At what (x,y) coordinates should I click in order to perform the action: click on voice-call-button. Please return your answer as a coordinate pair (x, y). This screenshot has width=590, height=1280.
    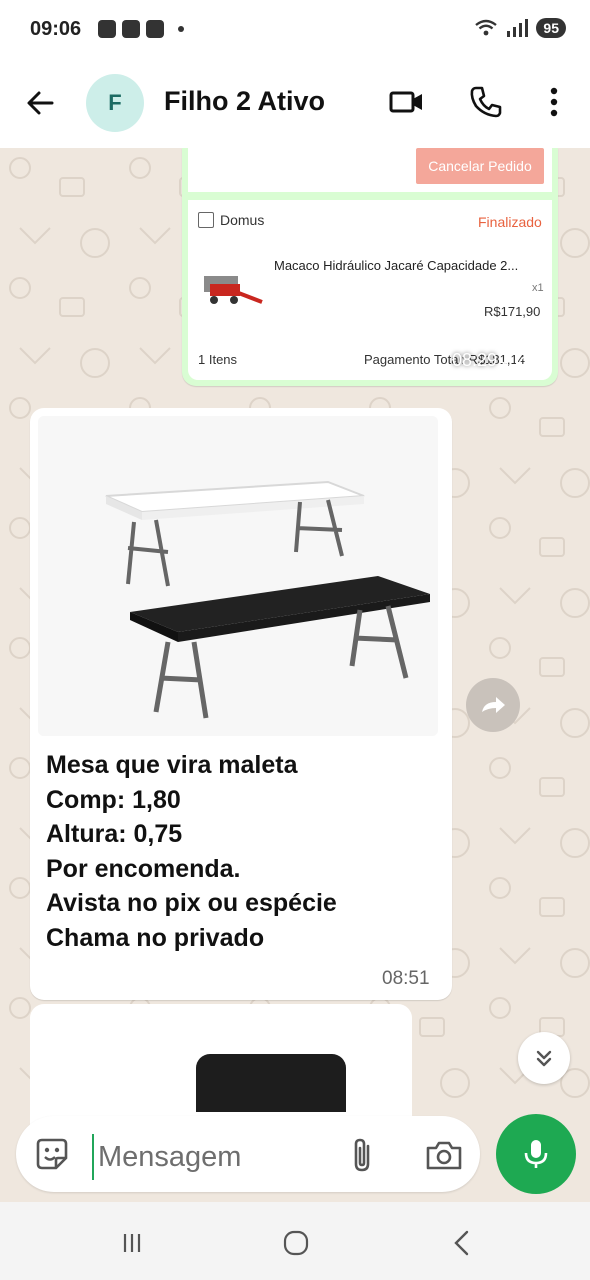
    Looking at the image, I should click on (486, 102).